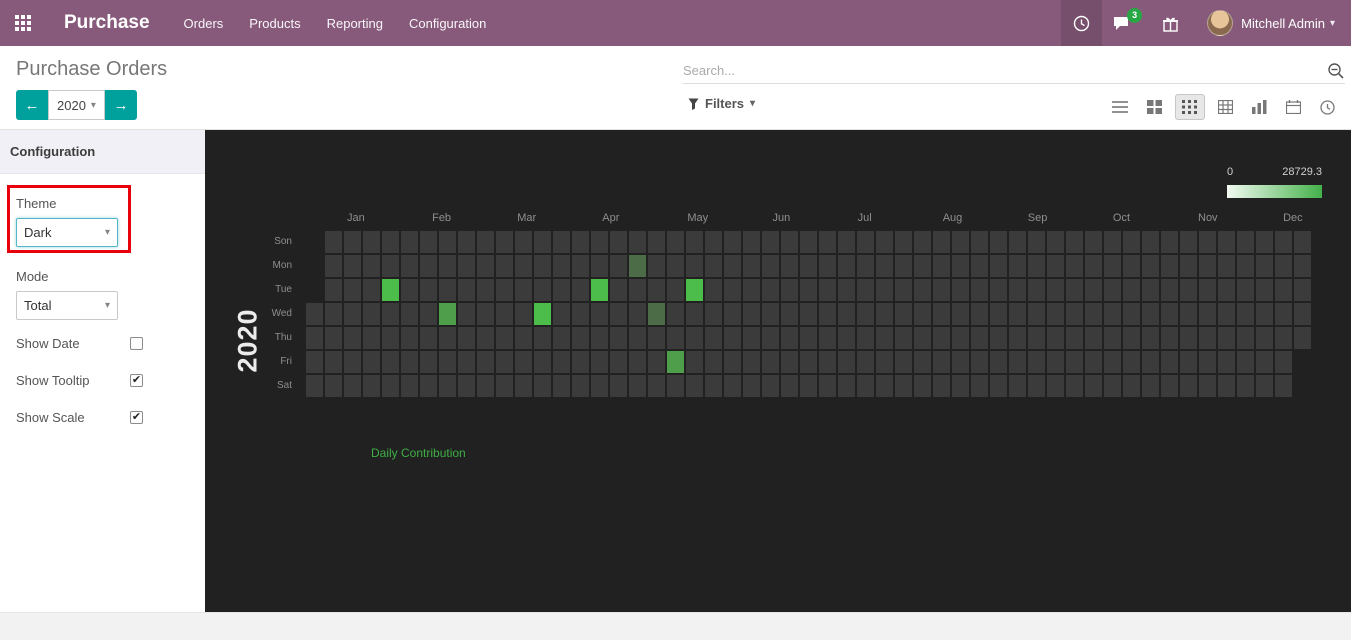 This screenshot has width=1351, height=640. I want to click on user-menu: Mitchell Admin ▾, so click(1273, 23).